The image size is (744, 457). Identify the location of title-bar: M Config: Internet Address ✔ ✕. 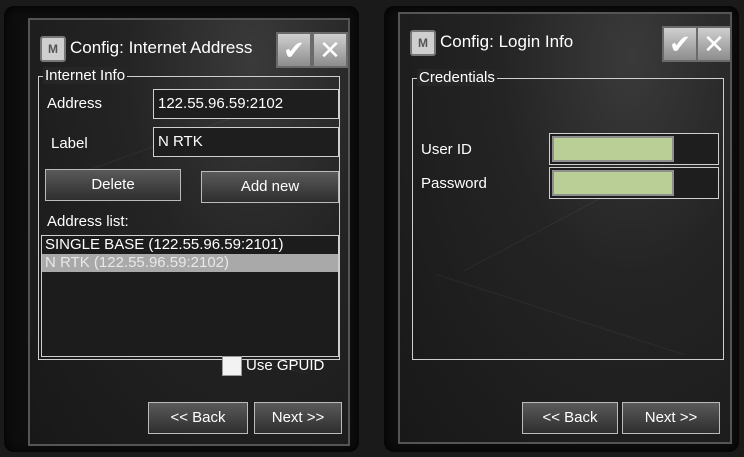
(192, 50).